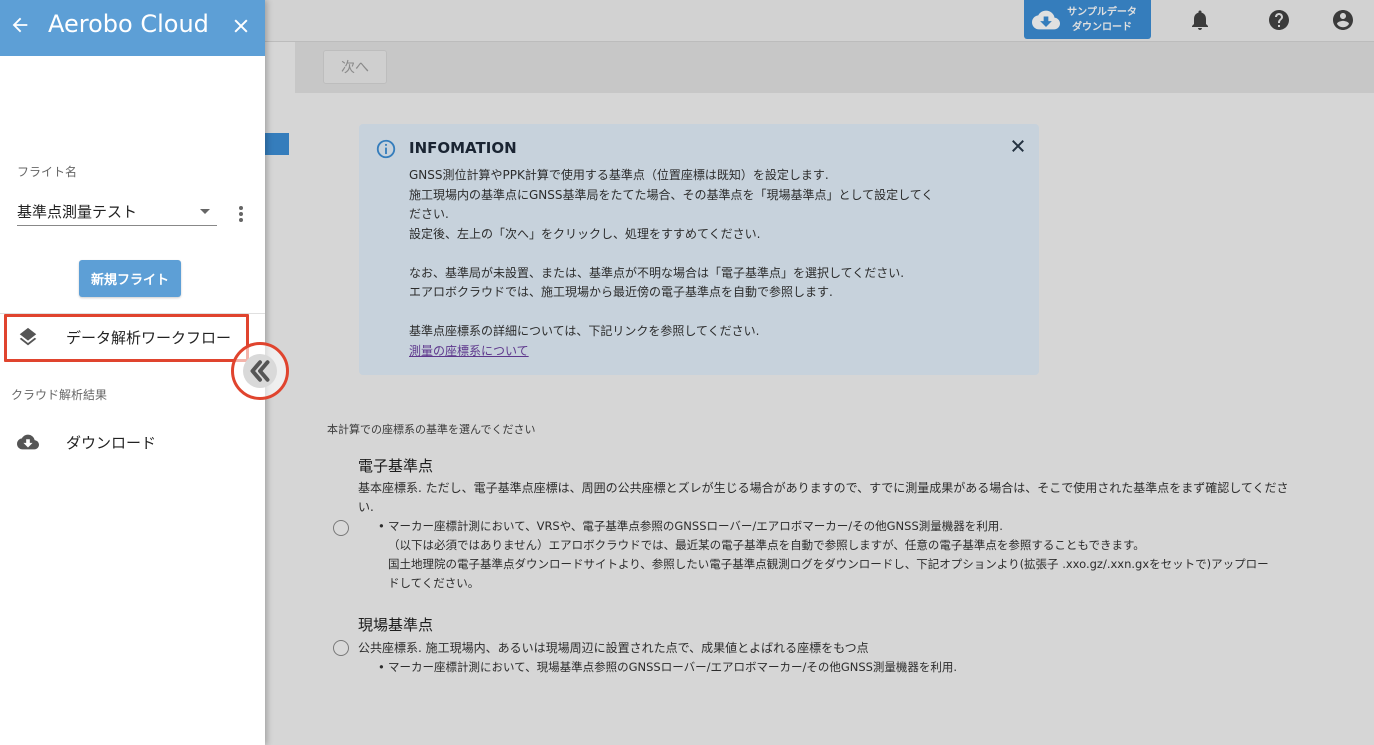 The height and width of the screenshot is (745, 1374). I want to click on collapse-drawer-button, so click(260, 371).